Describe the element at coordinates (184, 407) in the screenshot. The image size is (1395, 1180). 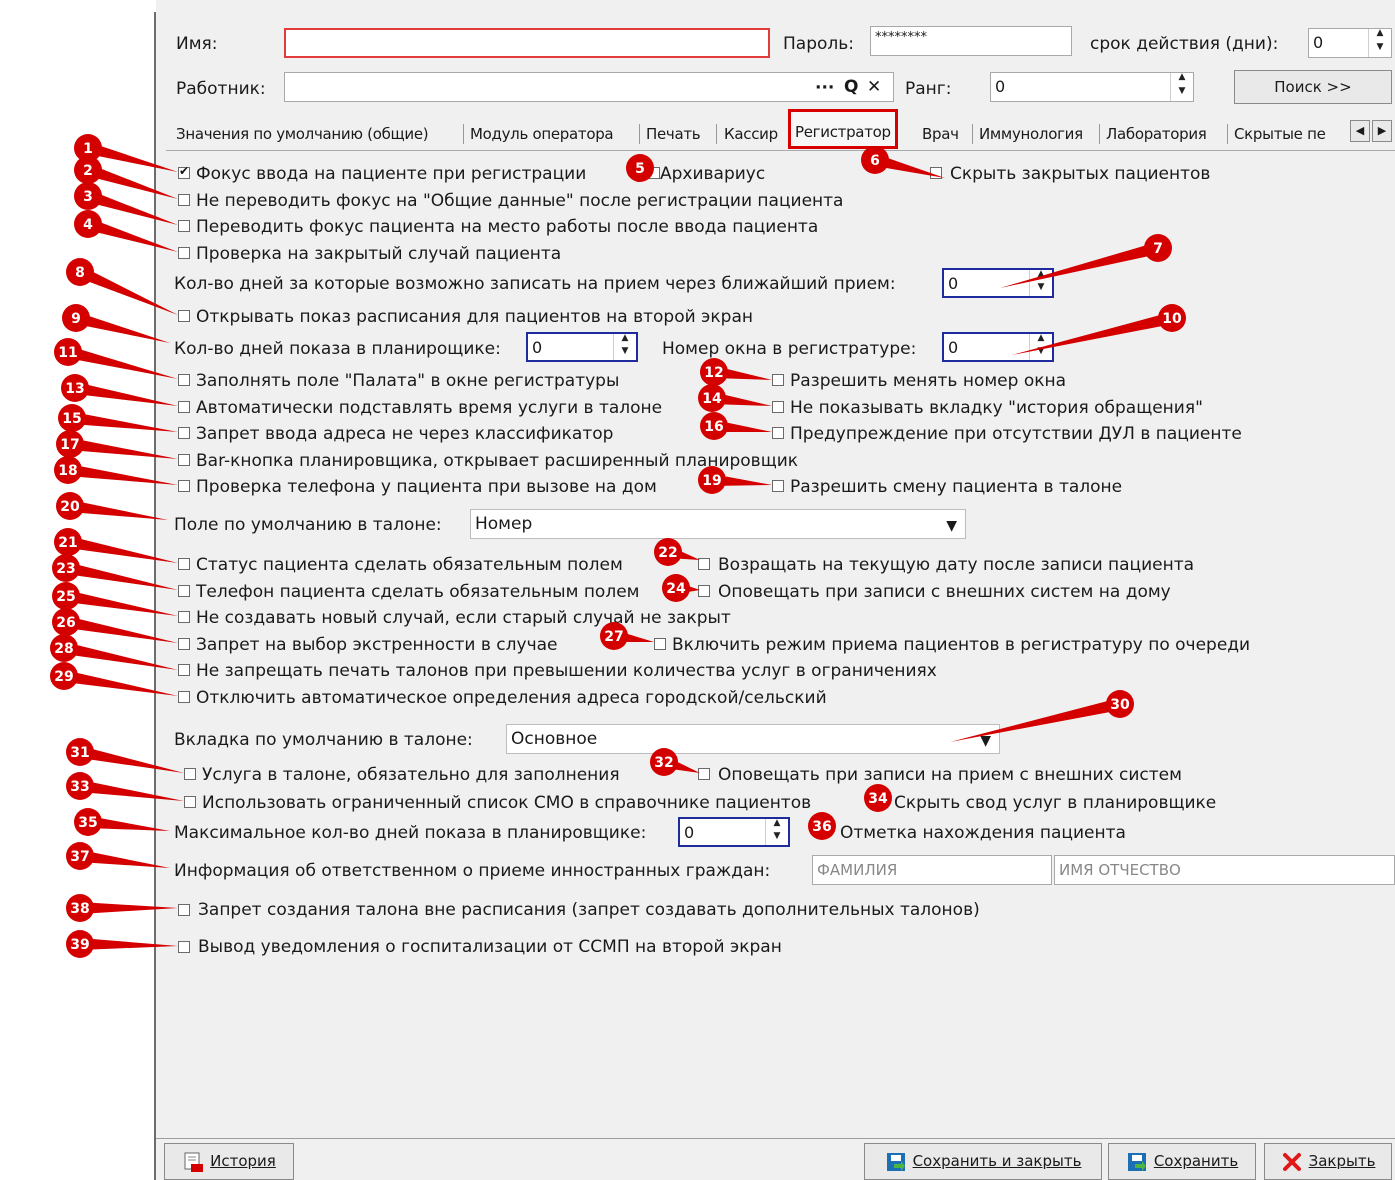
I see `auto-service-time-checkbox` at that location.